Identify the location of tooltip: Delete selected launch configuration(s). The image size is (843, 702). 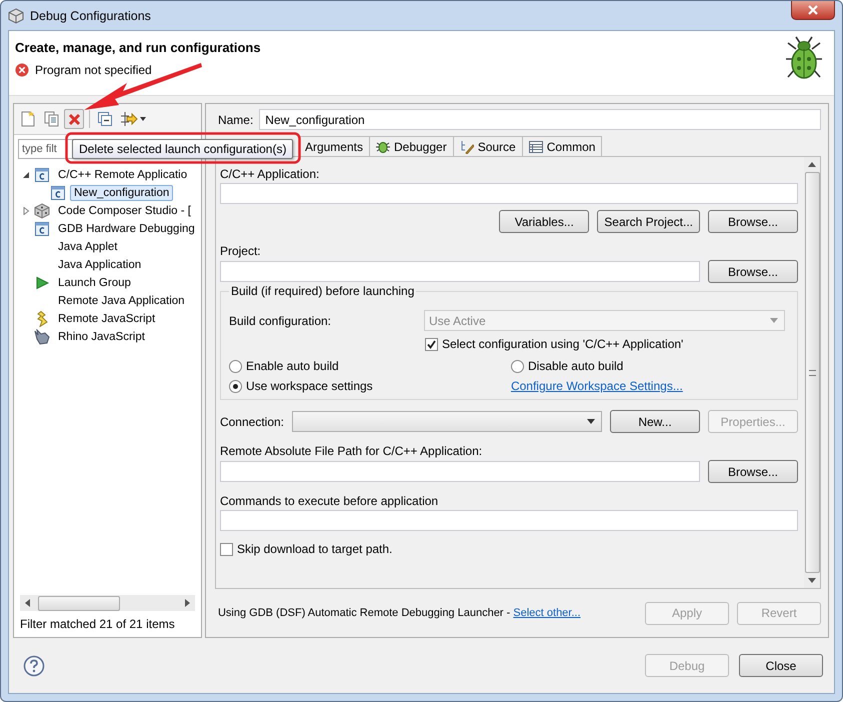
(183, 149).